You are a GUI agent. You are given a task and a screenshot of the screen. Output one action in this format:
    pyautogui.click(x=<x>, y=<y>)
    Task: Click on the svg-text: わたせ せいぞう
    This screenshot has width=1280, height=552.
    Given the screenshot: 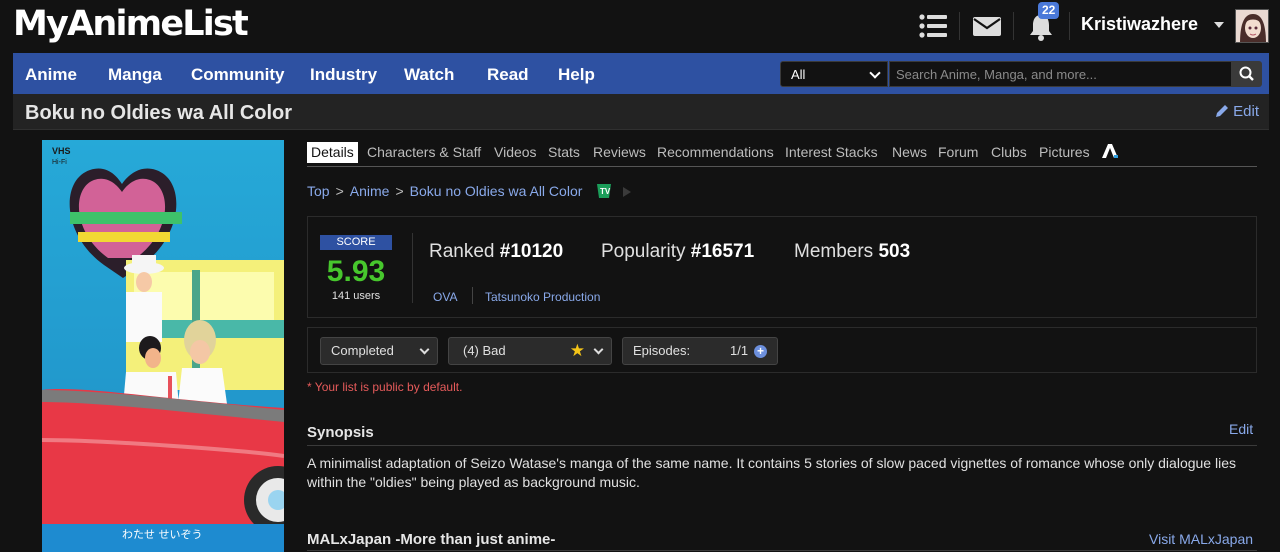 What is the action you would take?
    pyautogui.click(x=162, y=534)
    